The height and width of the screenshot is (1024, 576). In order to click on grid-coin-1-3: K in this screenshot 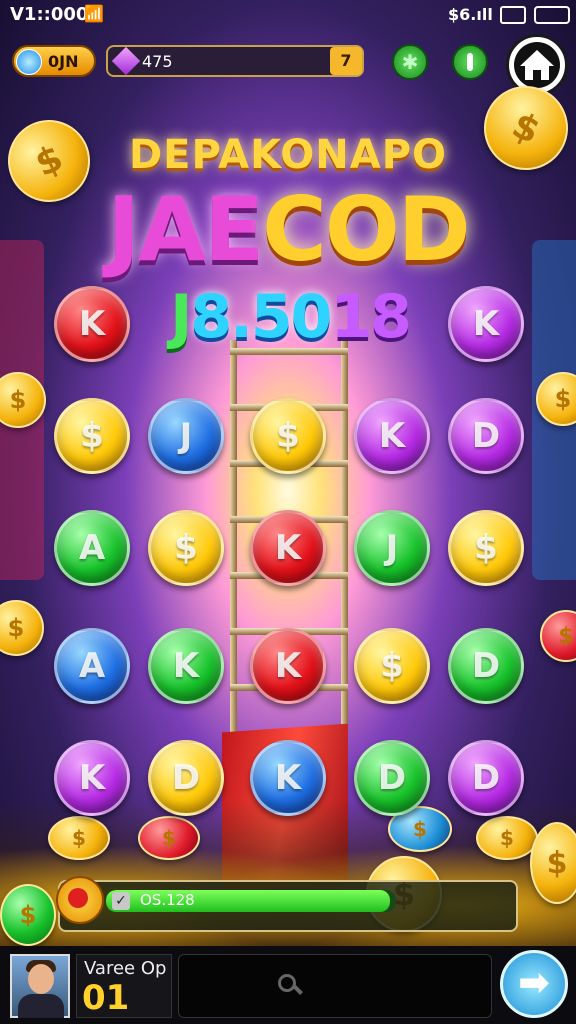, I will do `click(392, 436)`.